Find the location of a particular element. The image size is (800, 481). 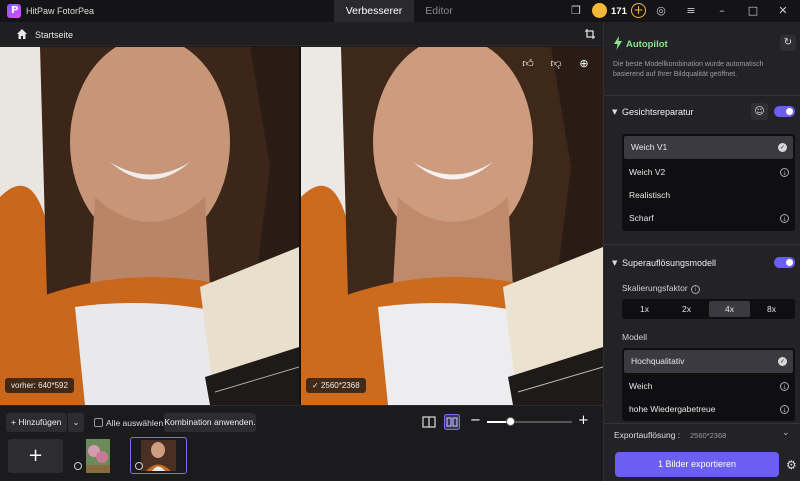

face-icon: ☺ is located at coordinates (759, 111).